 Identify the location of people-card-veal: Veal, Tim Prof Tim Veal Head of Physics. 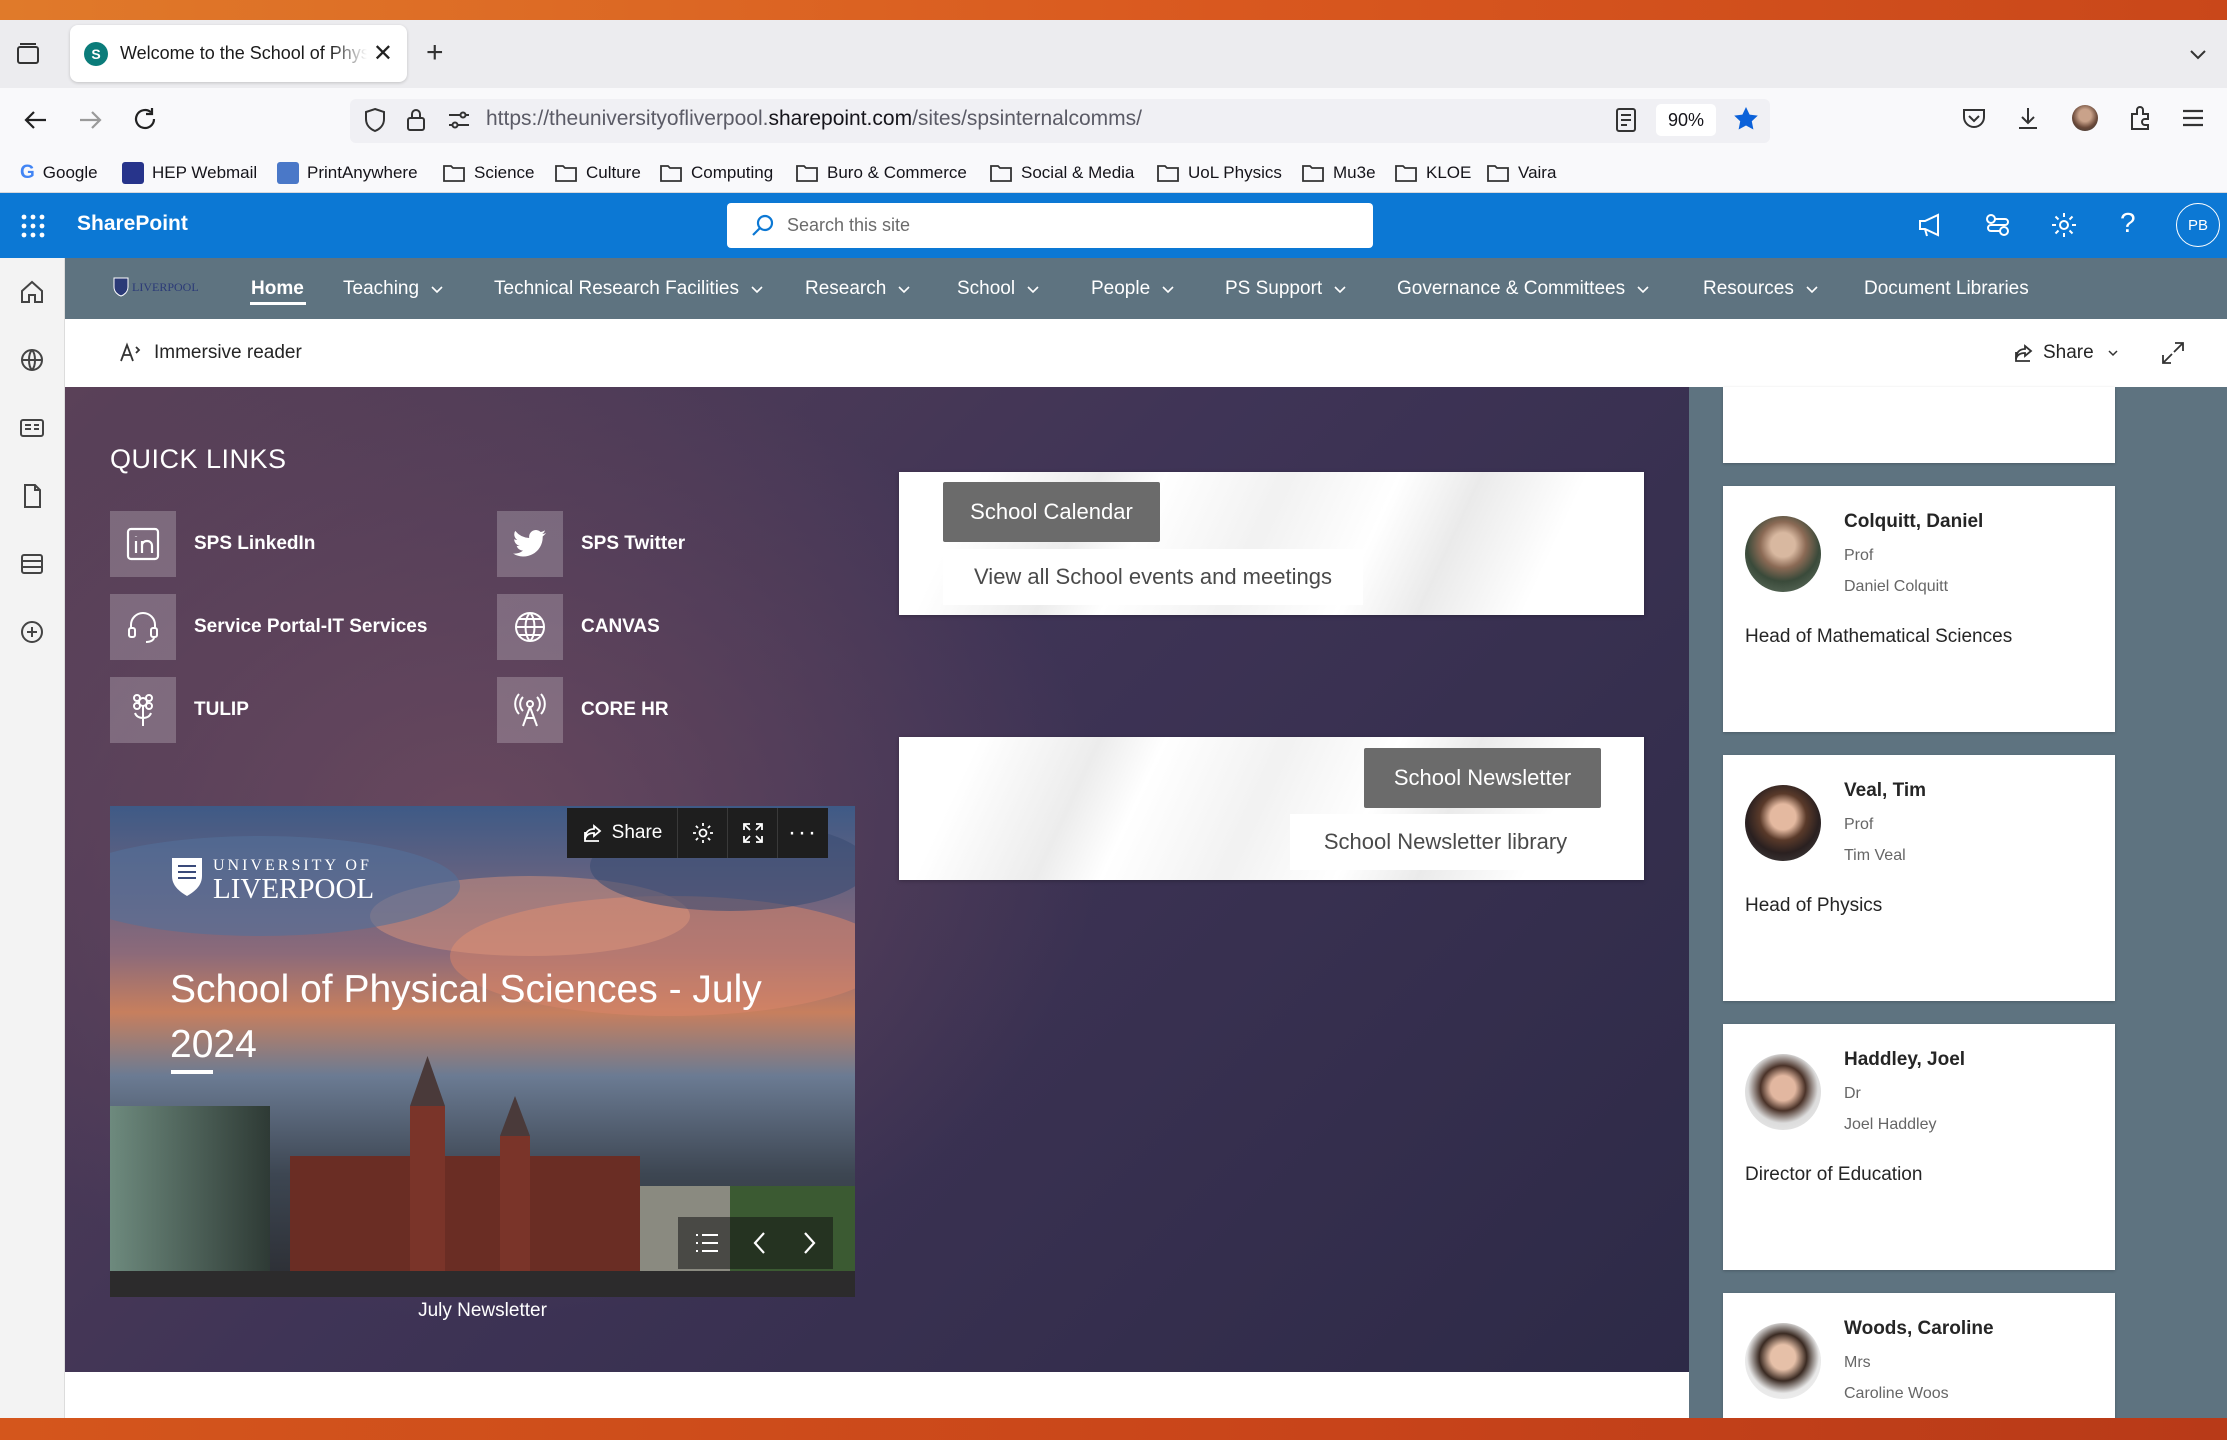
(1919, 878).